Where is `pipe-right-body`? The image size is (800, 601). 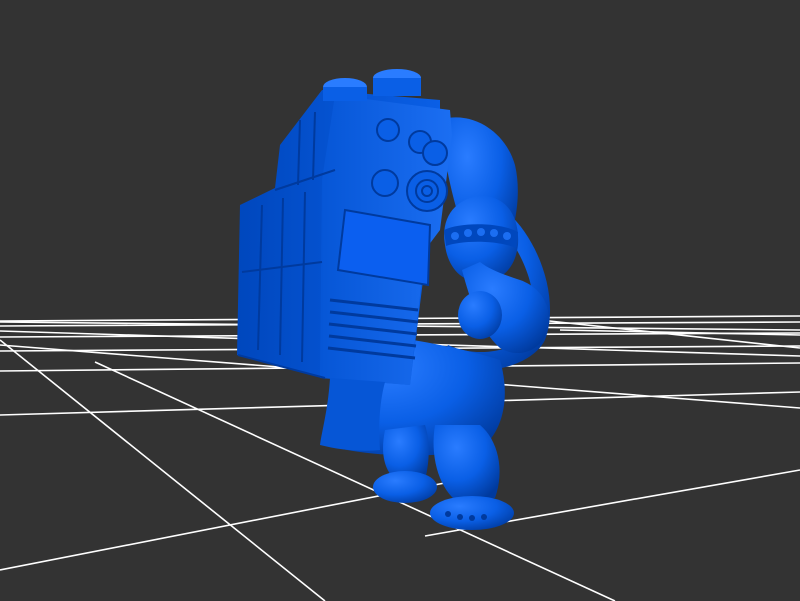 pipe-right-body is located at coordinates (397, 87).